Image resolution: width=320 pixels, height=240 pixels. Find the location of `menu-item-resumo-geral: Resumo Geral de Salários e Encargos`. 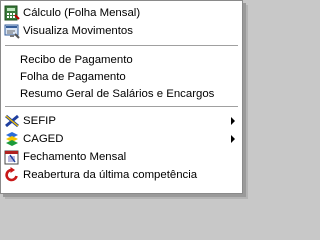

menu-item-resumo-geral: Resumo Geral de Salários e Encargos is located at coordinates (121, 94).